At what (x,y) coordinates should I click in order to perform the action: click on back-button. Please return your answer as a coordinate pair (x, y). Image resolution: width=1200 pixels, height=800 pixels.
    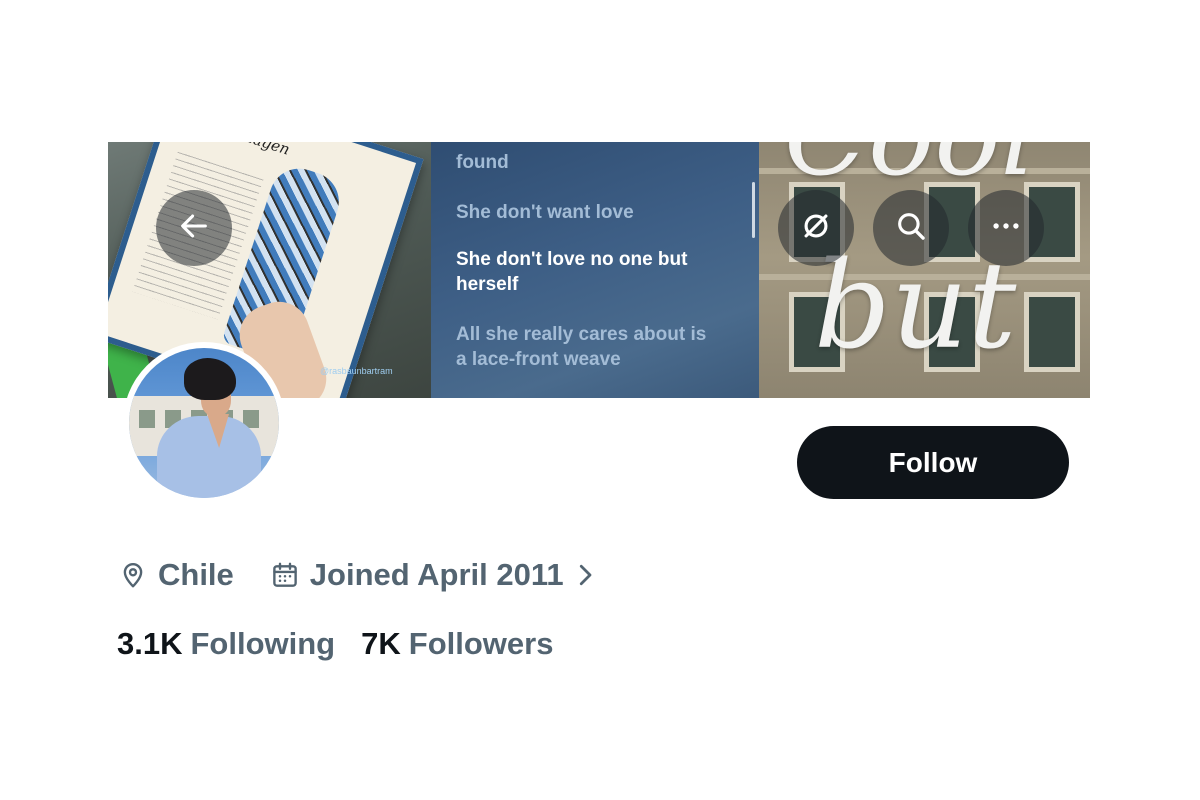
    Looking at the image, I should click on (194, 228).